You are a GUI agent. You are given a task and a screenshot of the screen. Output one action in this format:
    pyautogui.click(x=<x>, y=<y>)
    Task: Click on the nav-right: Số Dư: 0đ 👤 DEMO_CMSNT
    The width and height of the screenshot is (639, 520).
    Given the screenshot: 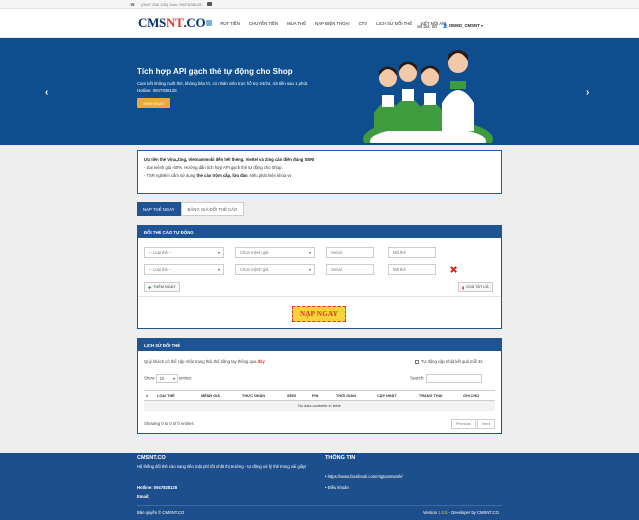 What is the action you would take?
    pyautogui.click(x=450, y=26)
    